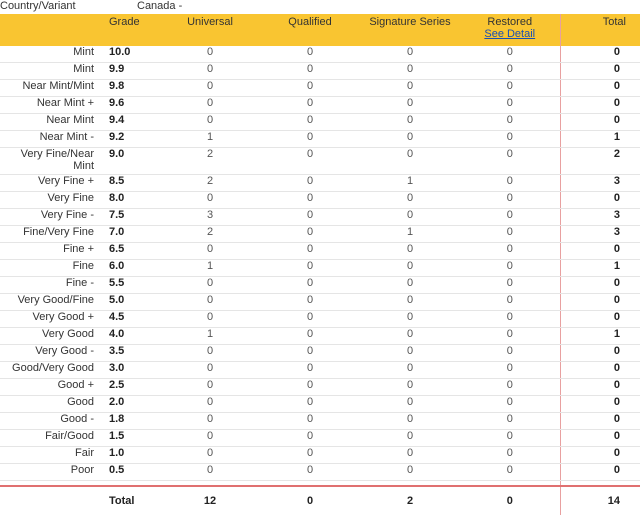 The width and height of the screenshot is (640, 523). What do you see at coordinates (320, 336) in the screenshot?
I see `table-row: Very Good 4.0 1 0 0 0 1` at bounding box center [320, 336].